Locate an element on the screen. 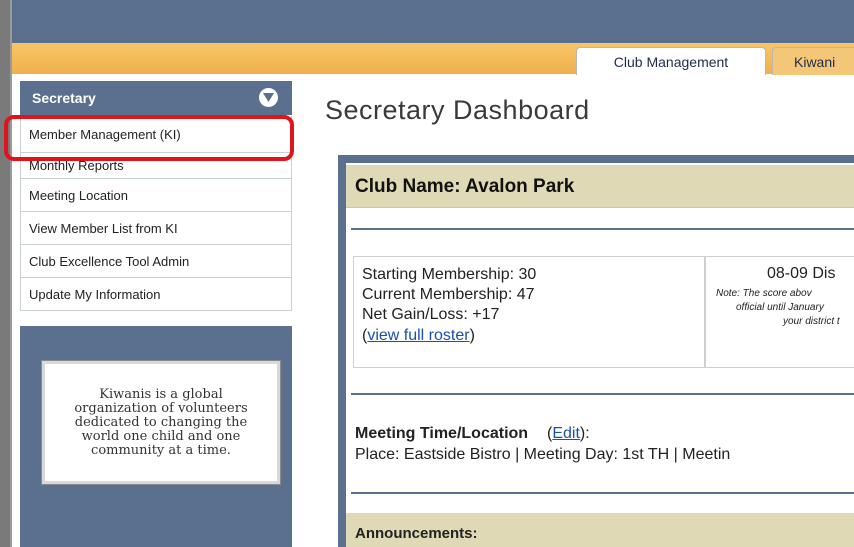 The height and width of the screenshot is (547, 854). sidebar-item-meeting-location: Meeting Location is located at coordinates (156, 195).